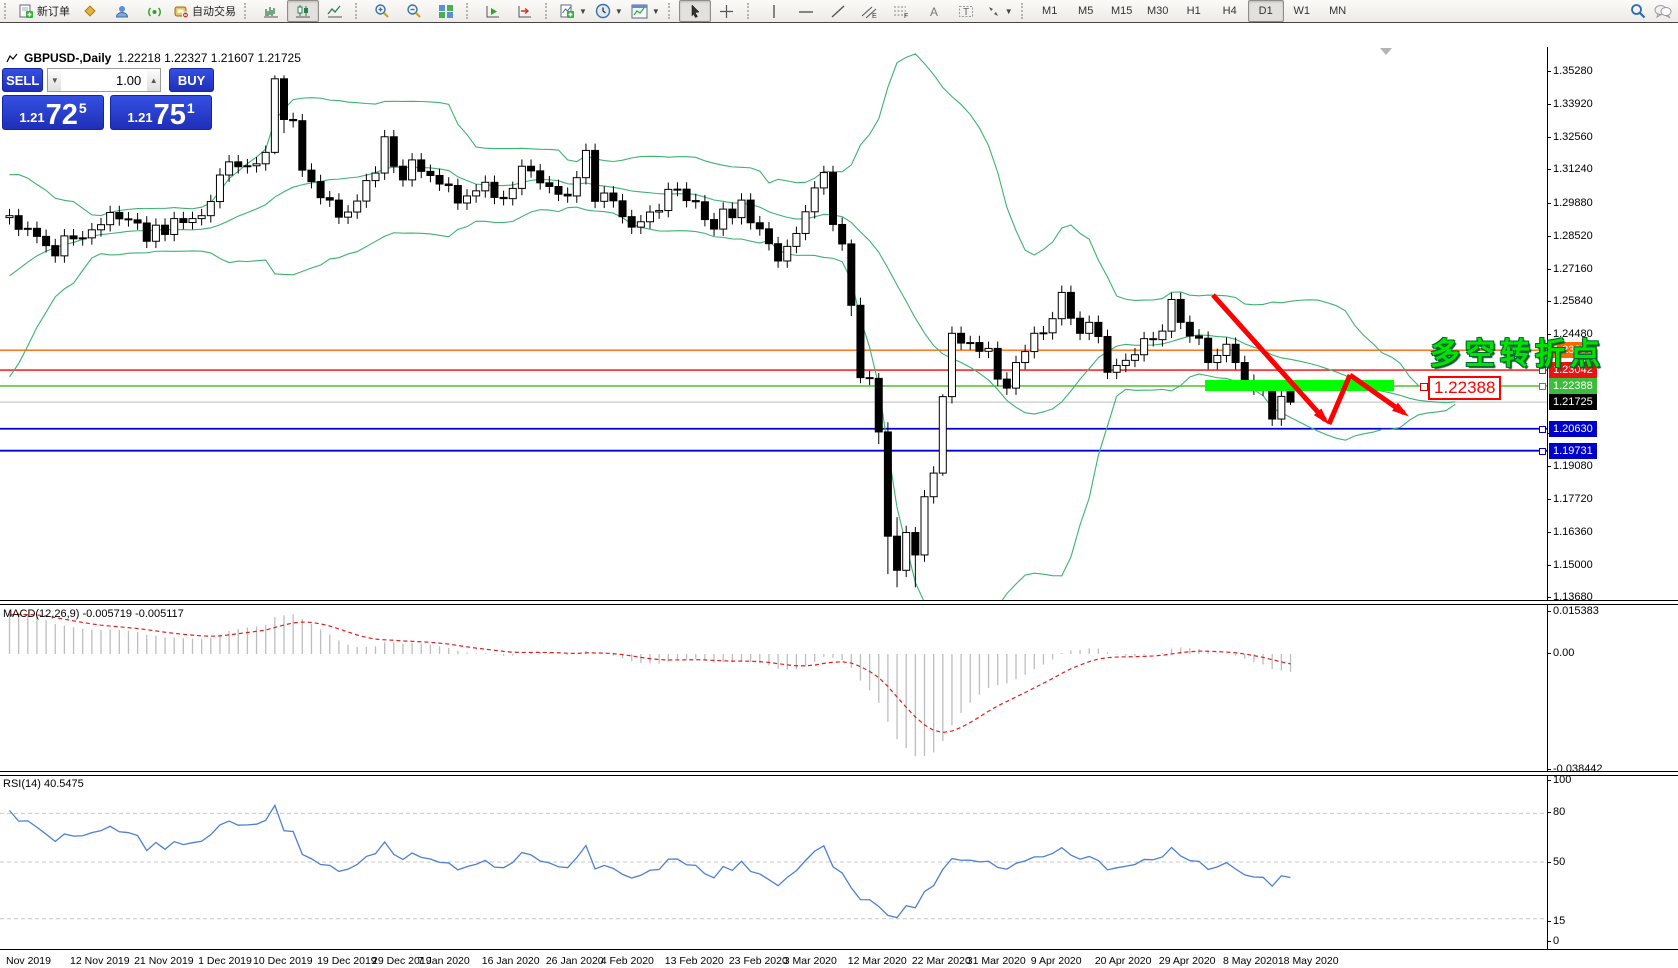 Image resolution: width=1678 pixels, height=968 pixels. What do you see at coordinates (966, 11) in the screenshot?
I see `text-label-tool-button: T` at bounding box center [966, 11].